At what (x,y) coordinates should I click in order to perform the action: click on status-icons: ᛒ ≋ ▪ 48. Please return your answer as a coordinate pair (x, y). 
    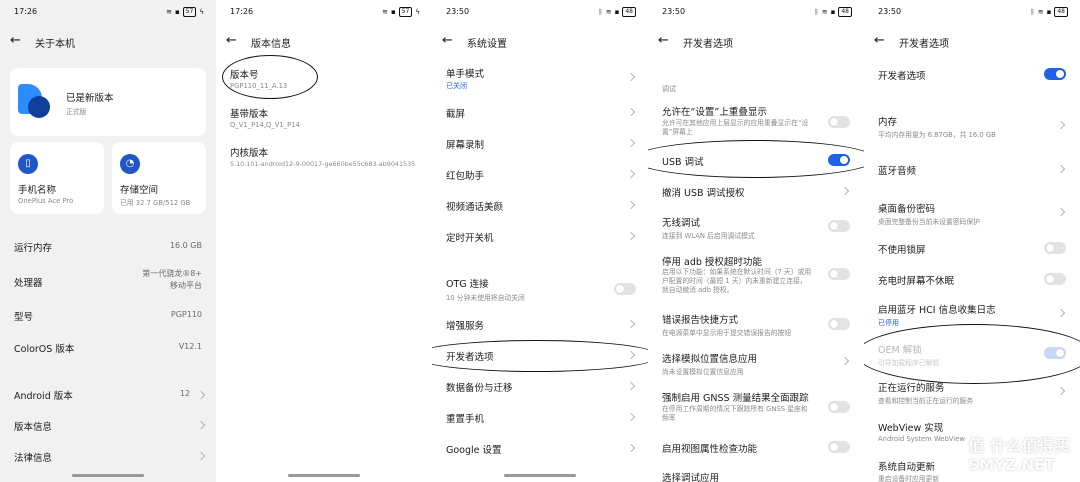
    Looking at the image, I should click on (617, 12).